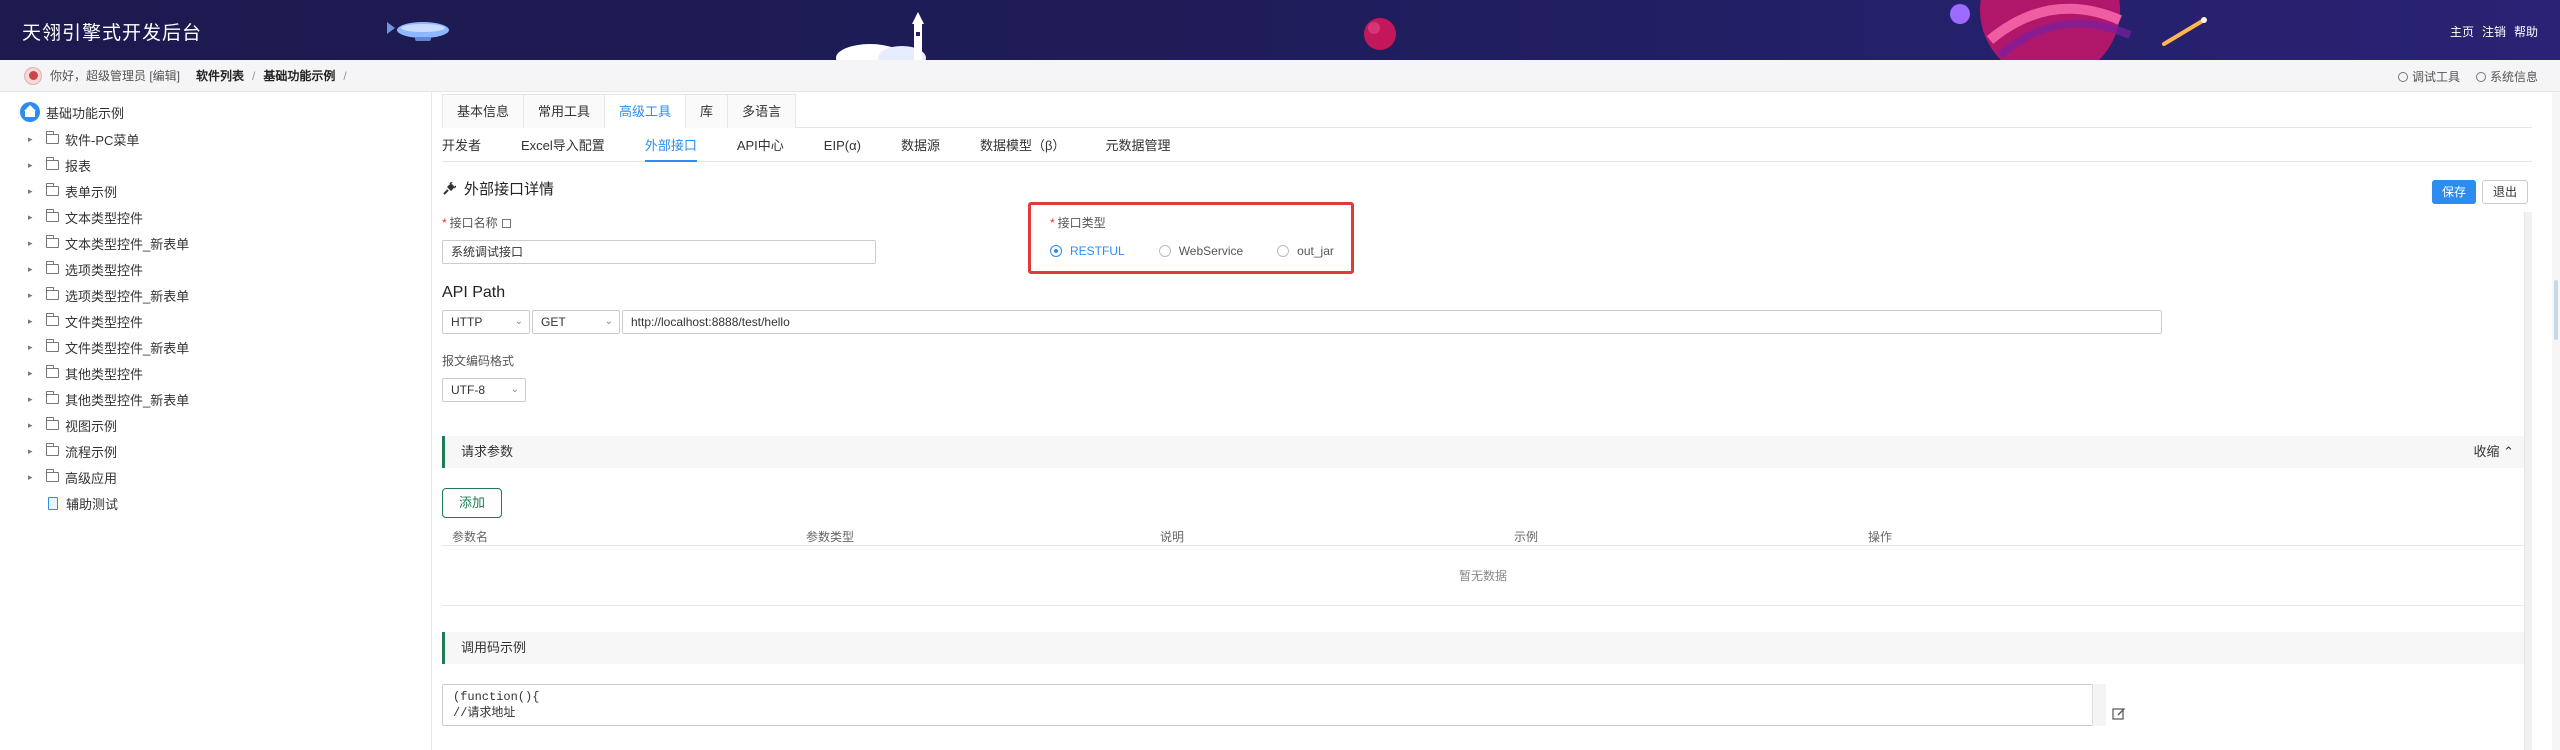 The width and height of the screenshot is (2560, 750). I want to click on debug-tools-link: 调试工具, so click(2428, 76).